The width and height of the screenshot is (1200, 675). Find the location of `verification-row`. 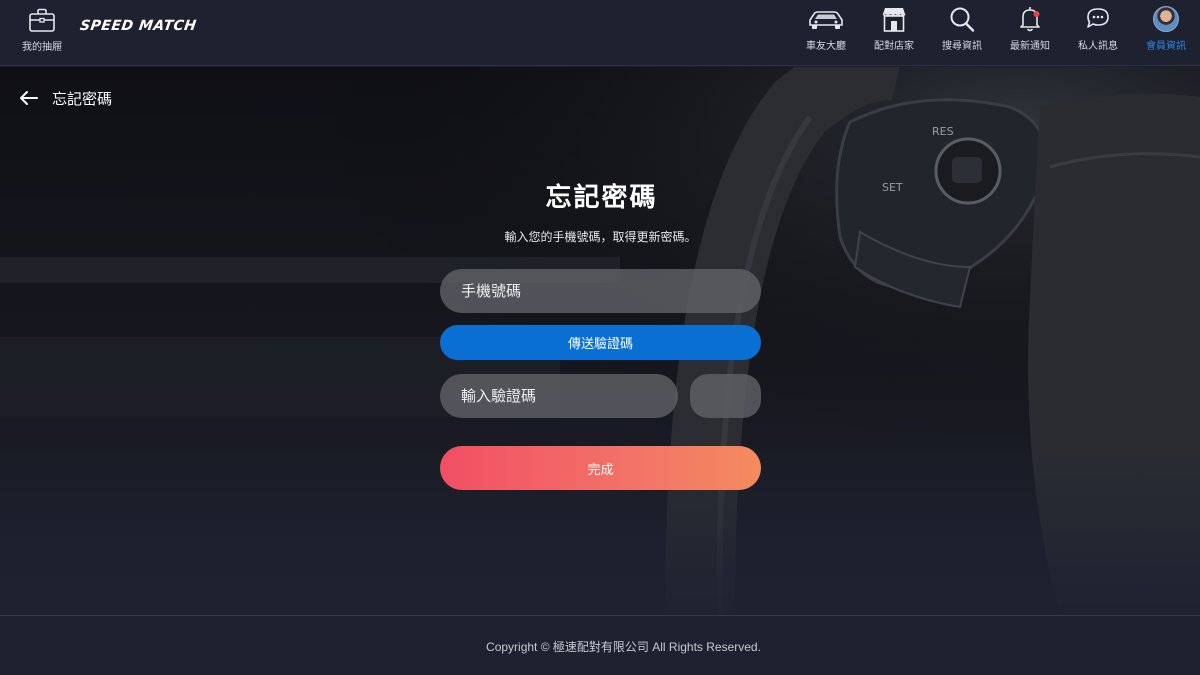

verification-row is located at coordinates (600, 396).